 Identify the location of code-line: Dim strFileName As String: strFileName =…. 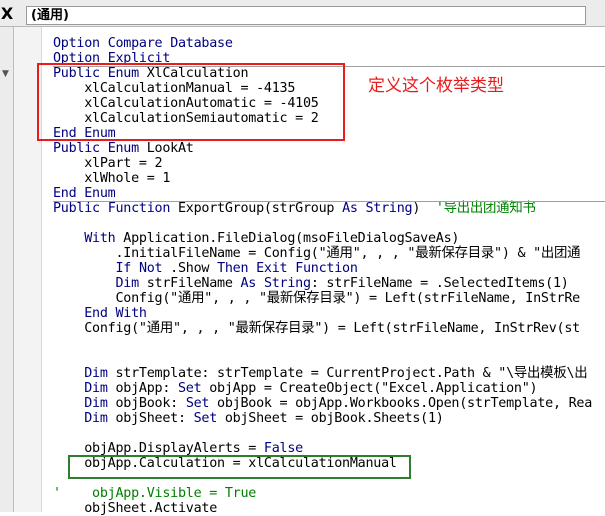
(342, 283).